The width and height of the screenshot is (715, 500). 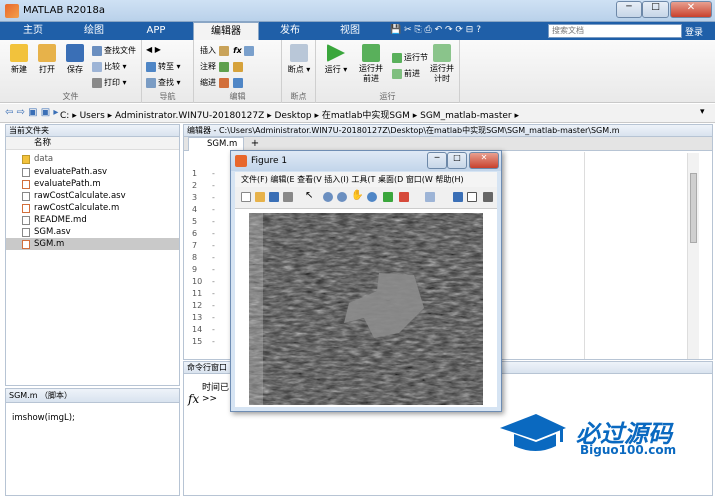 What do you see at coordinates (336, 59) in the screenshot?
I see `run-button: 运行 ▾` at bounding box center [336, 59].